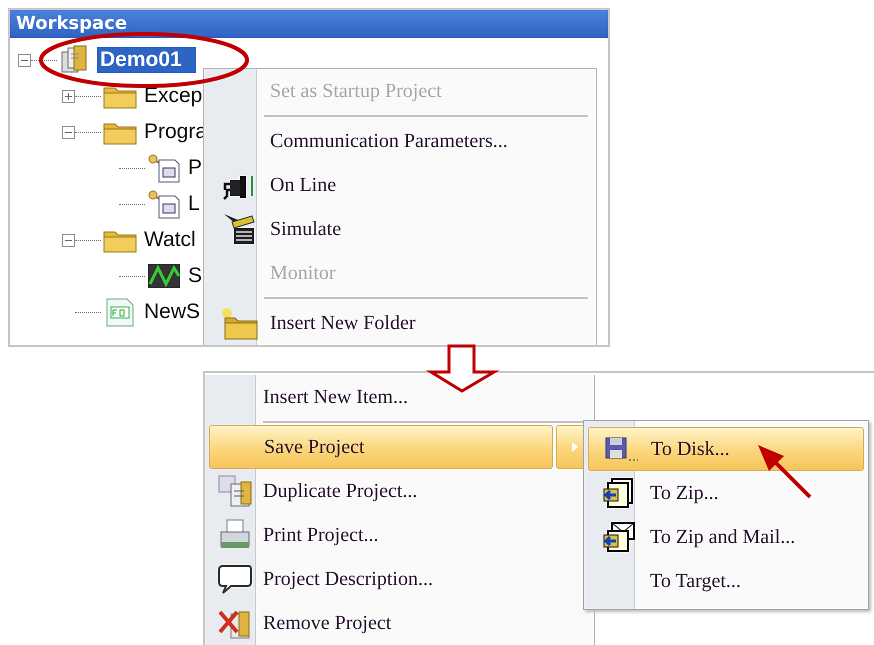  What do you see at coordinates (381, 447) in the screenshot?
I see `menu-item: Save Project` at bounding box center [381, 447].